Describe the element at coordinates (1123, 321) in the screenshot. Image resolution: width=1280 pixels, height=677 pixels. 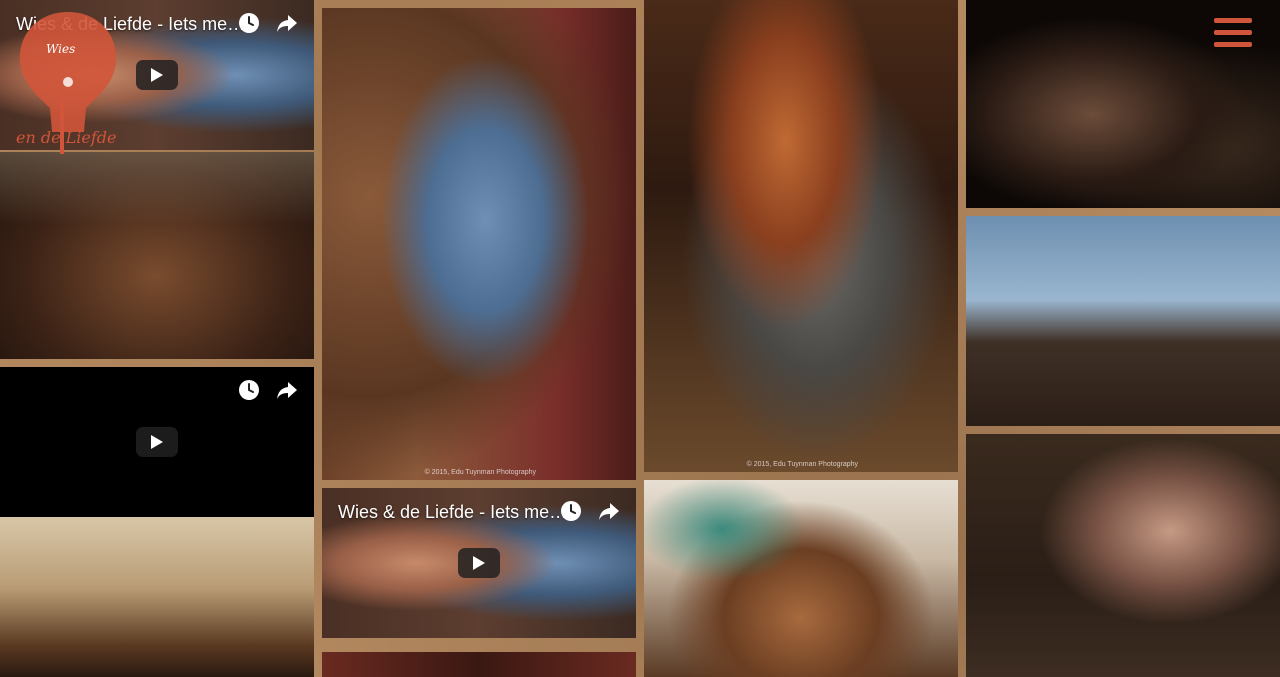
I see `photo-church-stage` at that location.